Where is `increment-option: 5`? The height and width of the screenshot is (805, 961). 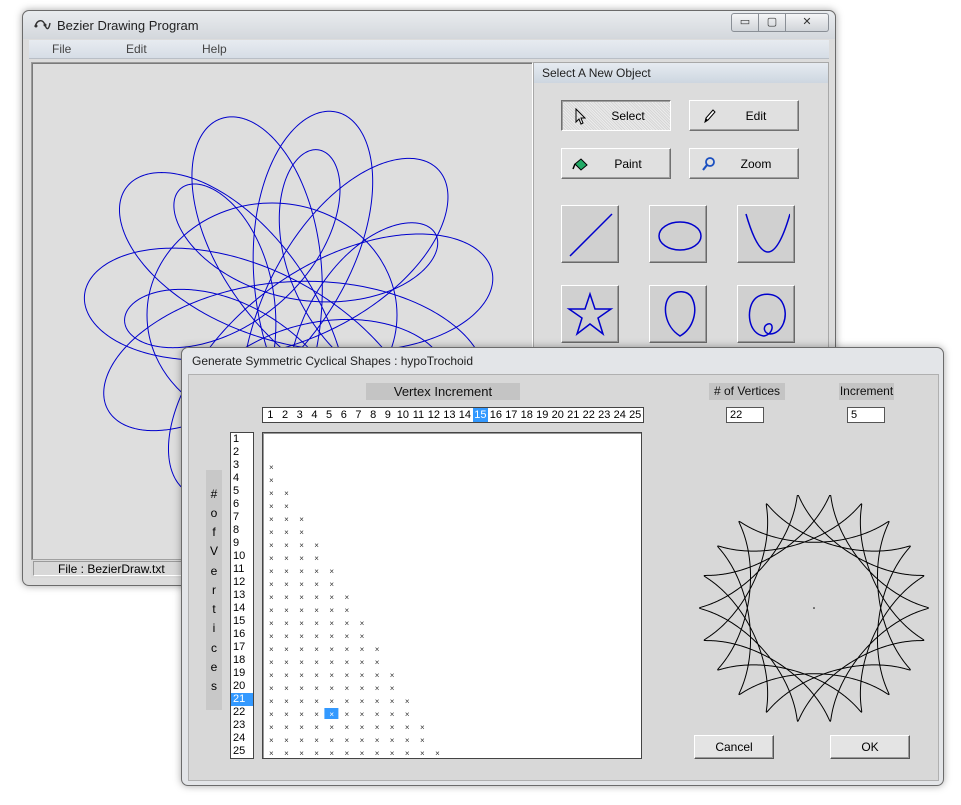
increment-option: 5 is located at coordinates (329, 415).